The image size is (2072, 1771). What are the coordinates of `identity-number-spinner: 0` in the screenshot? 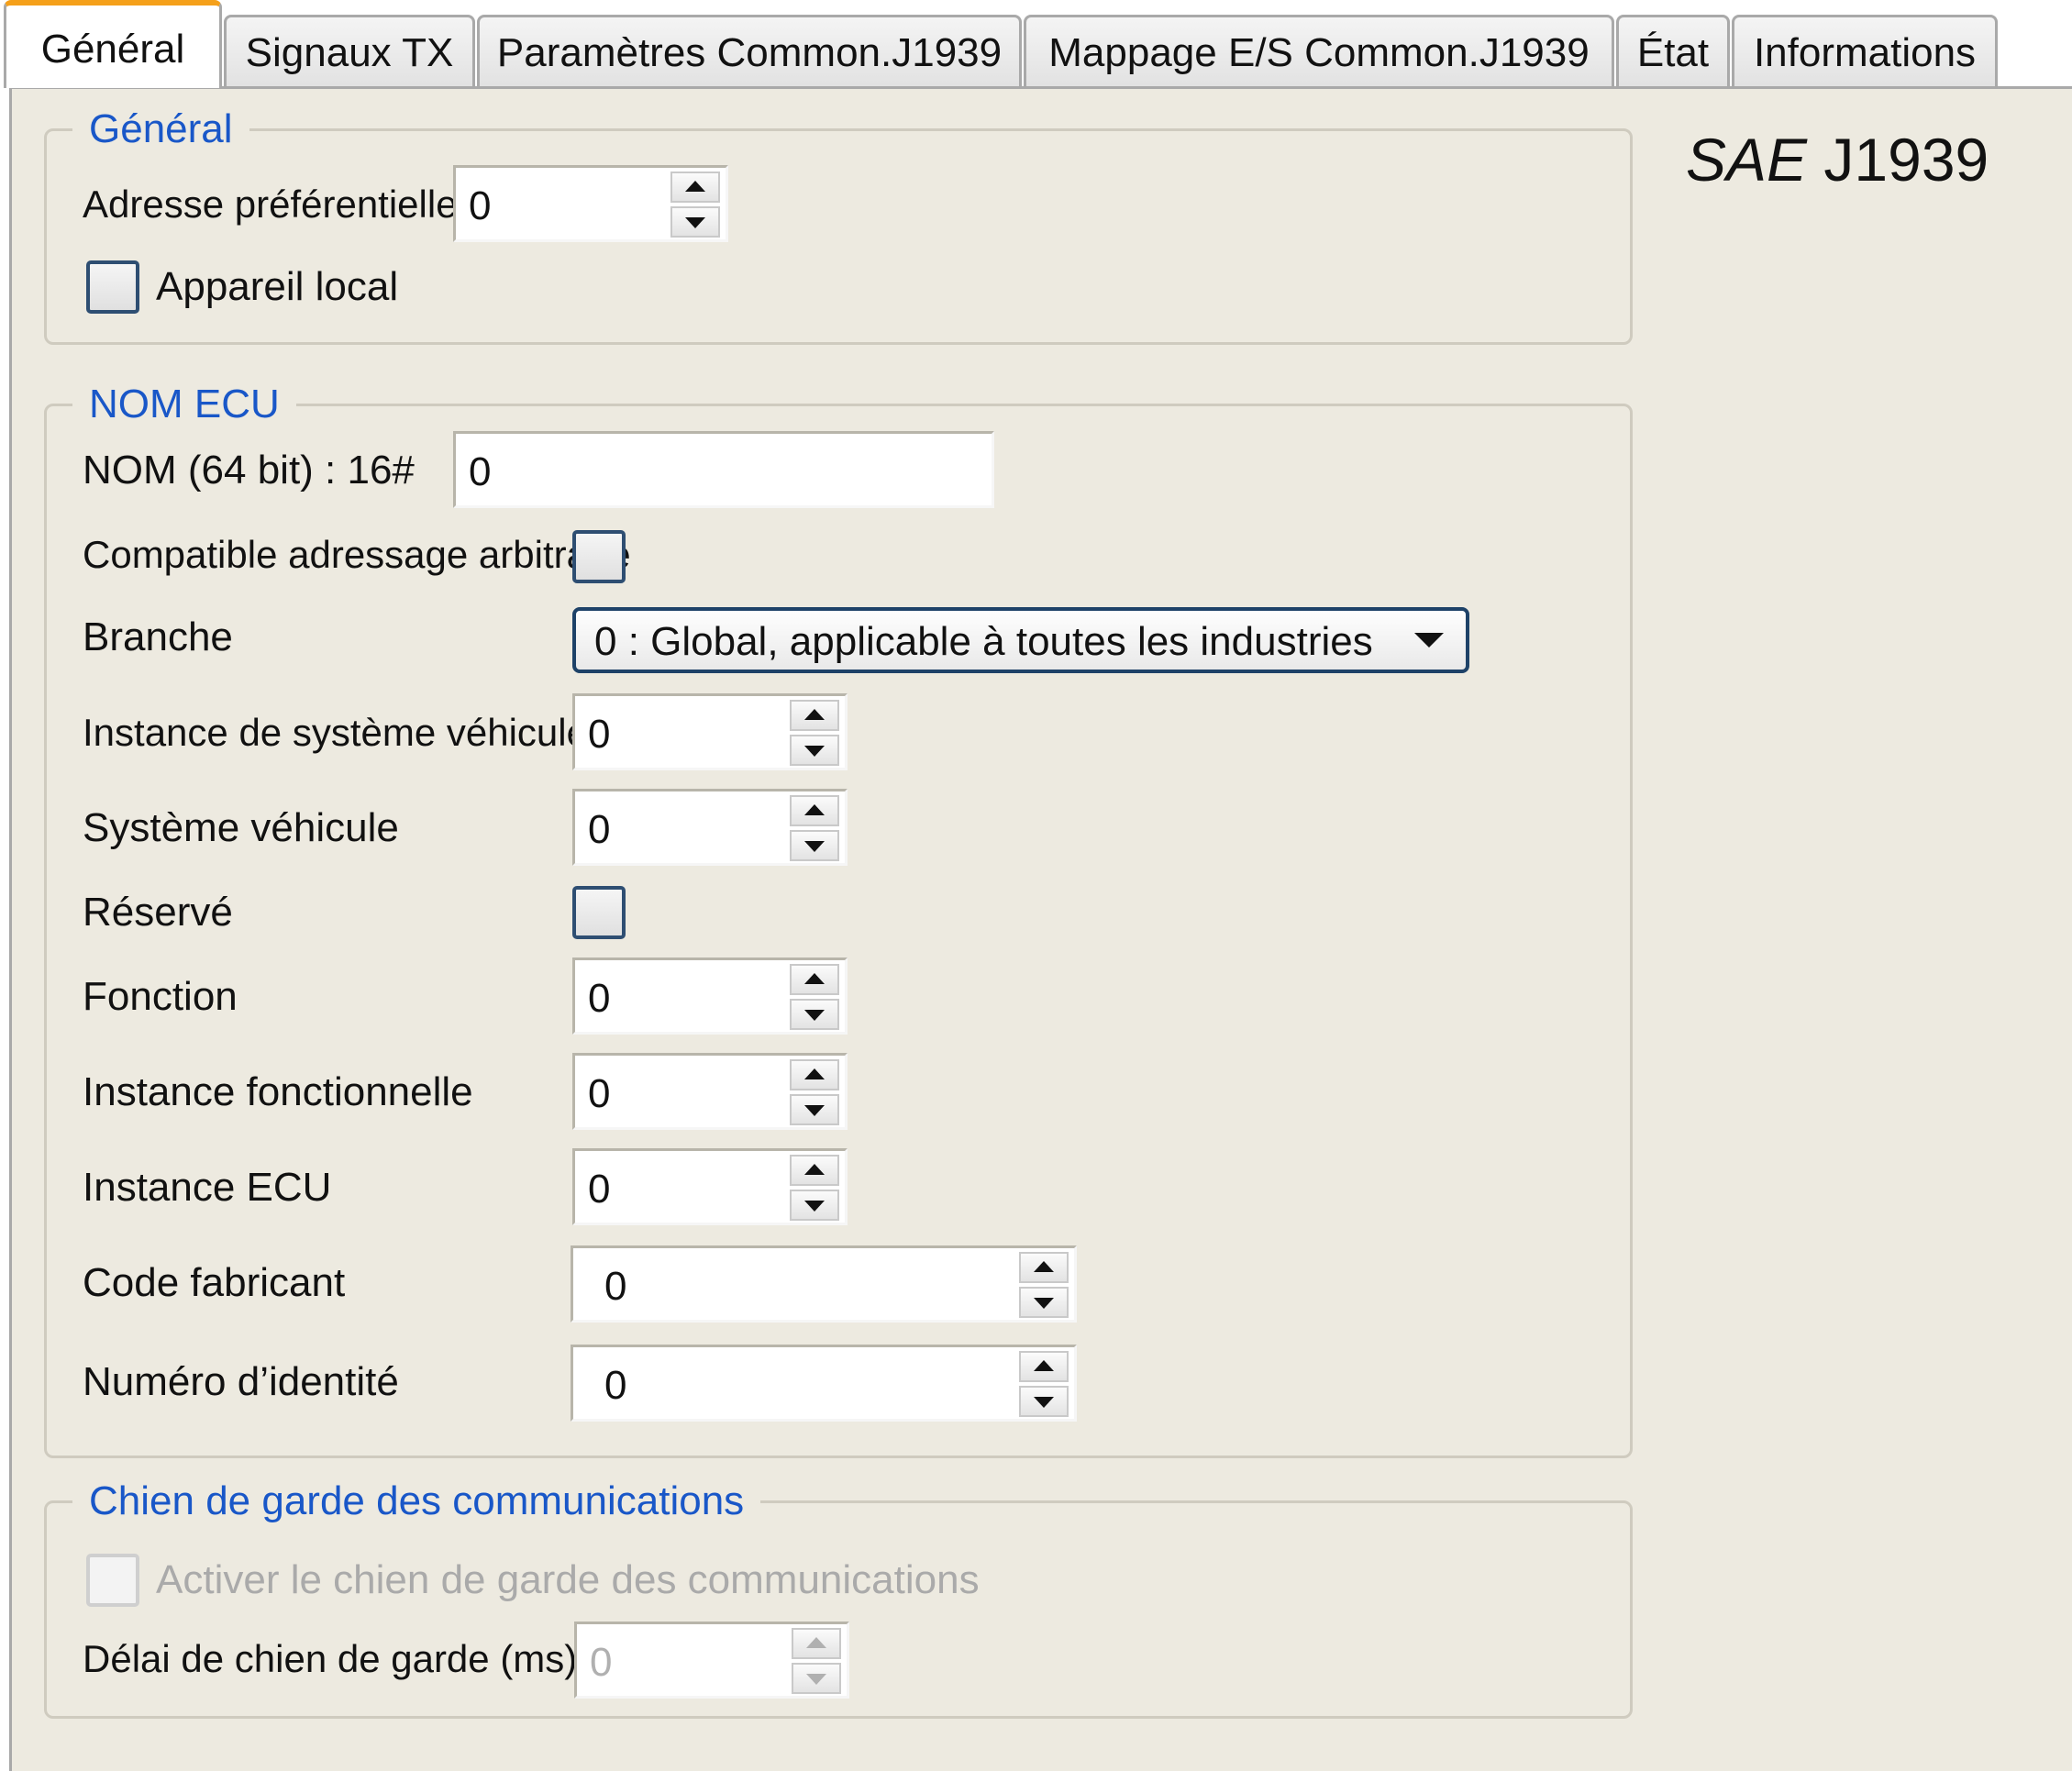 It's located at (824, 1384).